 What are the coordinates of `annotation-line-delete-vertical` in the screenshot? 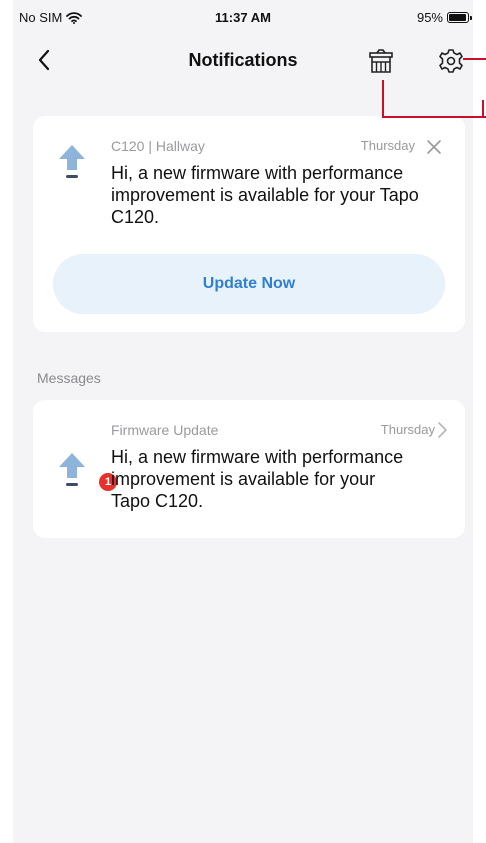 It's located at (383, 99).